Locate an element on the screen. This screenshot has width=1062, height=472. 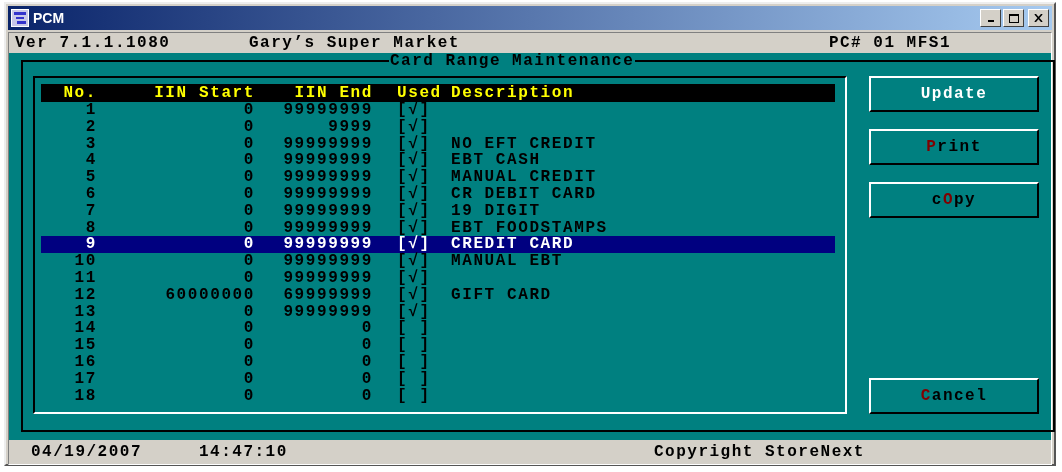
station-label: PC# 01 MFS1 is located at coordinates (890, 43).